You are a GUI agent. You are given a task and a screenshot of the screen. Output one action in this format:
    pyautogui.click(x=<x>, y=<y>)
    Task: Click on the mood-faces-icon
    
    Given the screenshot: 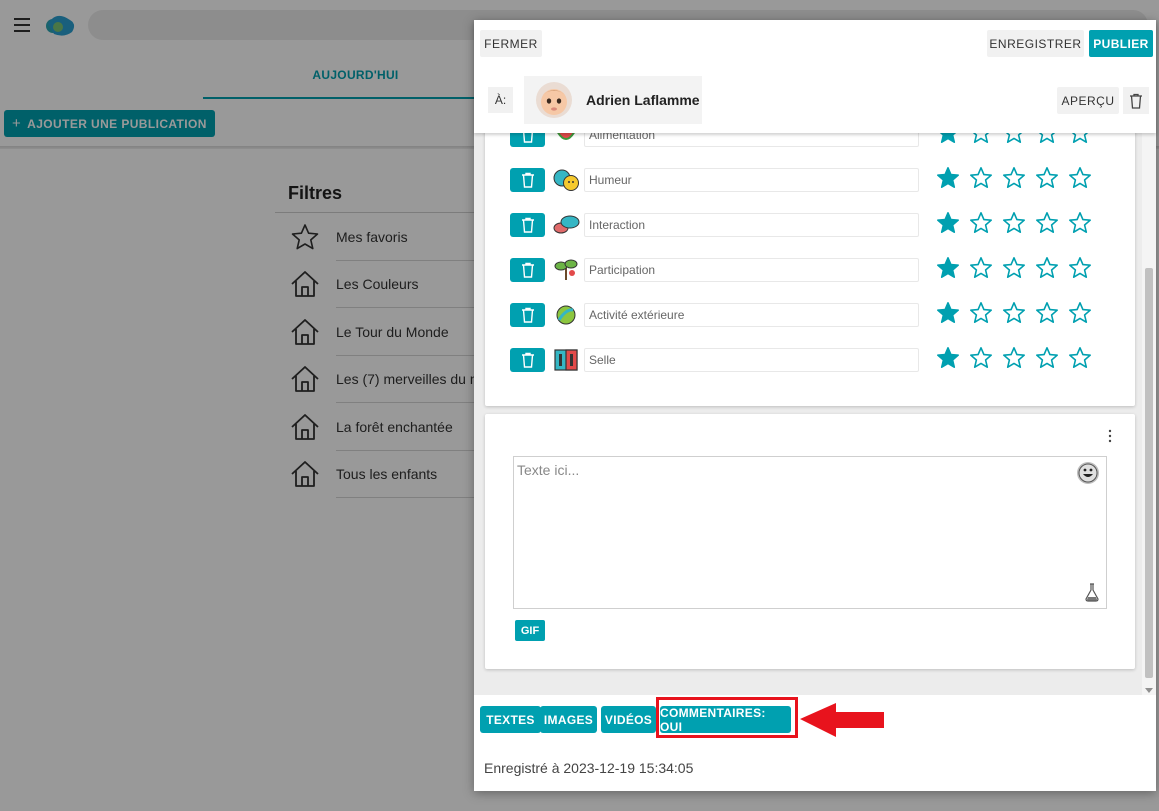 What is the action you would take?
    pyautogui.click(x=566, y=180)
    